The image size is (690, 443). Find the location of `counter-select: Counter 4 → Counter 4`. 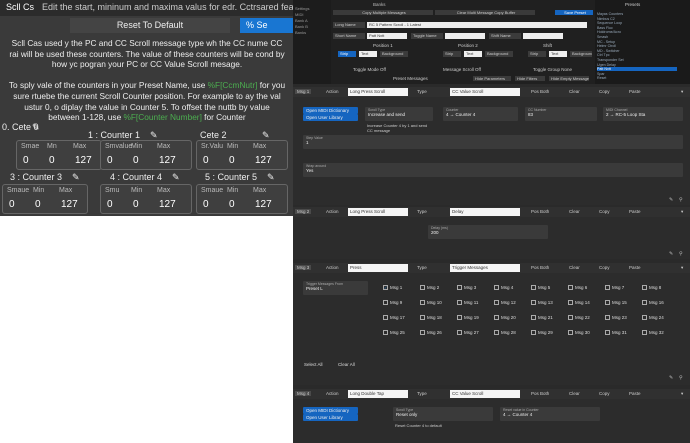

counter-select: Counter 4 → Counter 4 is located at coordinates (480, 114).